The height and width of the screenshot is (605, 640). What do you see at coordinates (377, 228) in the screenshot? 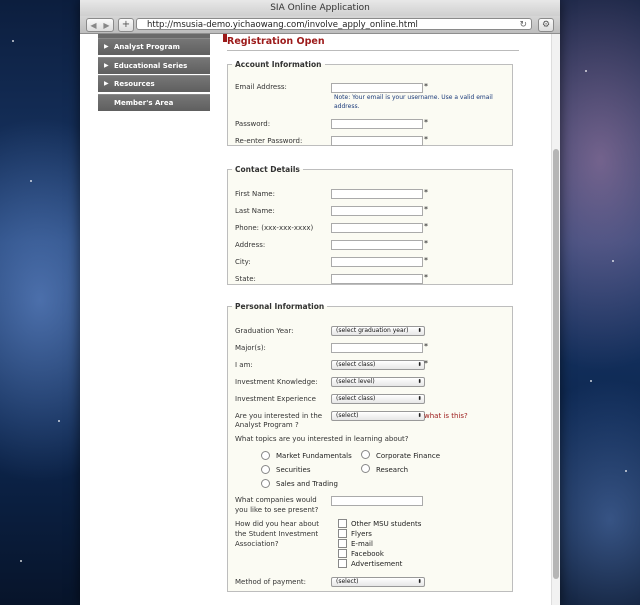
I see `phone-field` at bounding box center [377, 228].